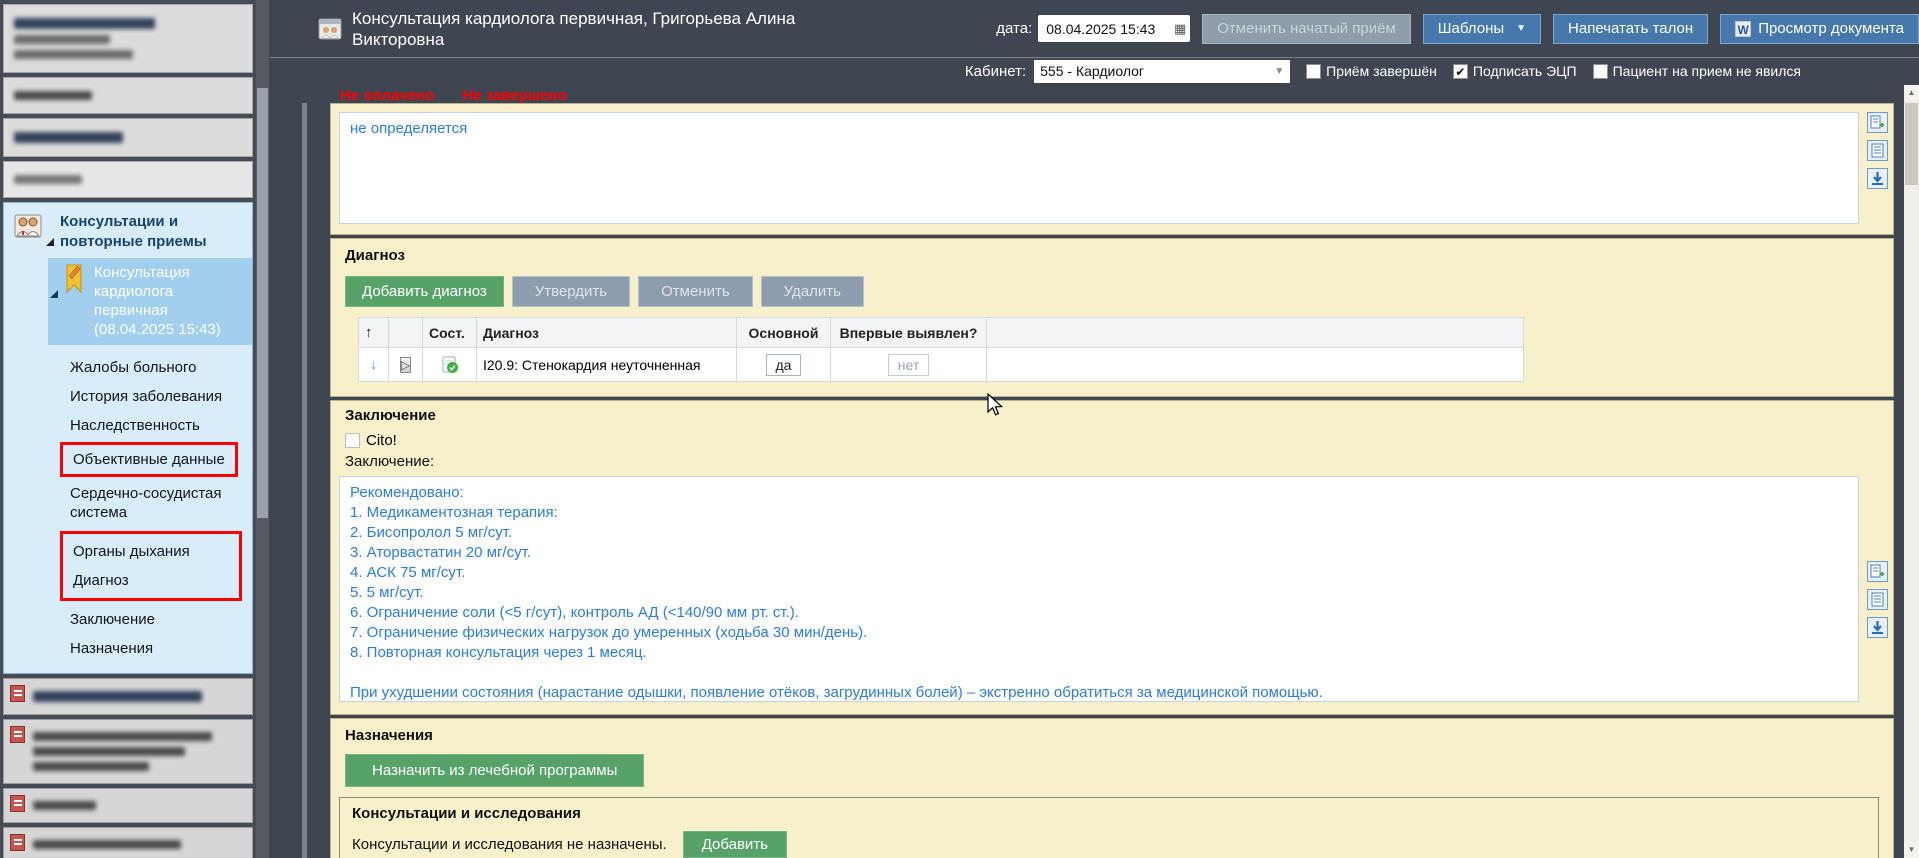  What do you see at coordinates (352, 440) in the screenshot?
I see `cito-checkbox` at bounding box center [352, 440].